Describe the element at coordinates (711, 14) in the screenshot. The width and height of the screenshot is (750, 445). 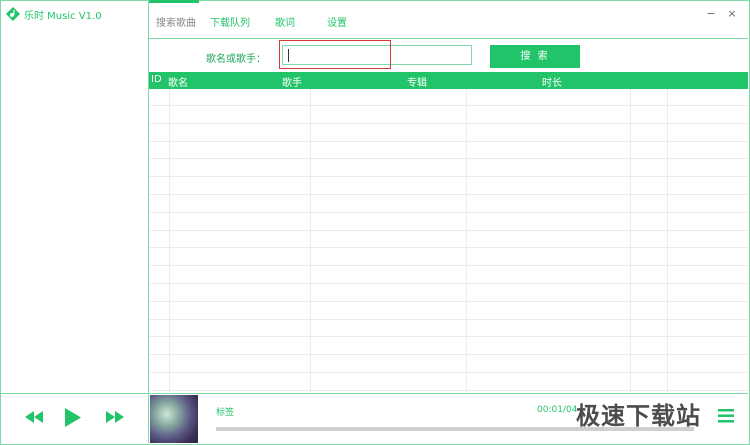
I see `minimize-button: −` at that location.